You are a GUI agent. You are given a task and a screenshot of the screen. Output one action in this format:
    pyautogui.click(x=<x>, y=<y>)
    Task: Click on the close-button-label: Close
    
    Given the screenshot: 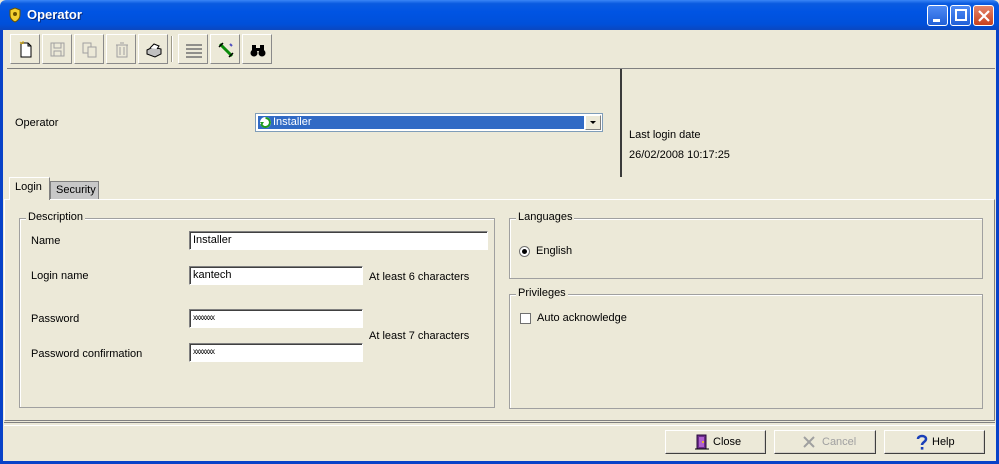 What is the action you would take?
    pyautogui.click(x=727, y=442)
    